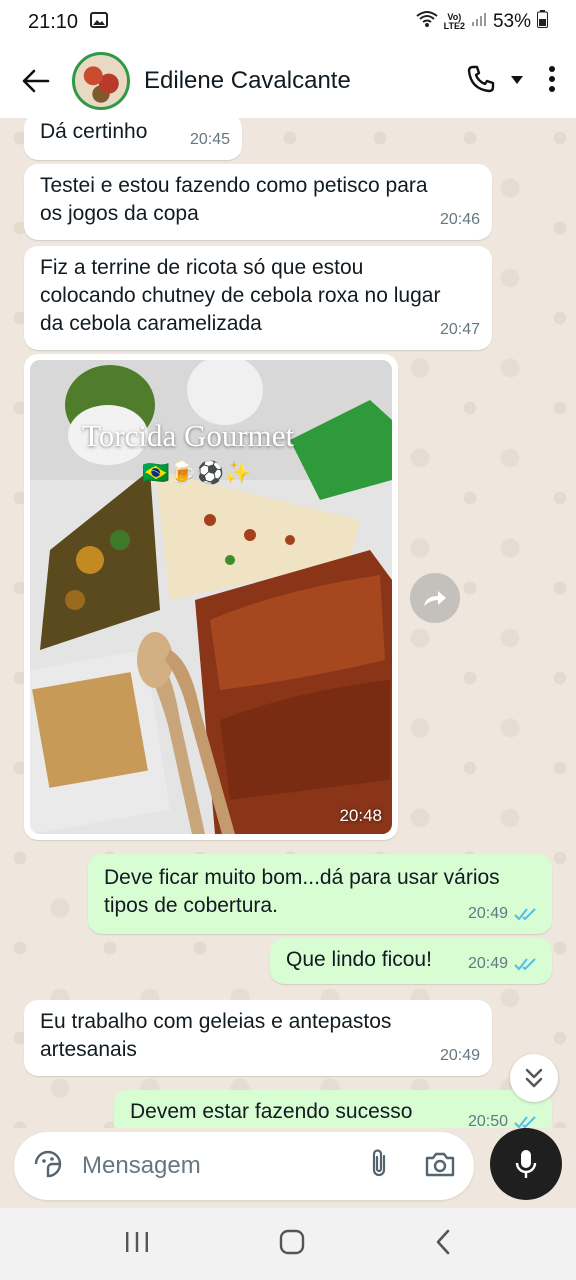  I want to click on back-button, so click(36, 81).